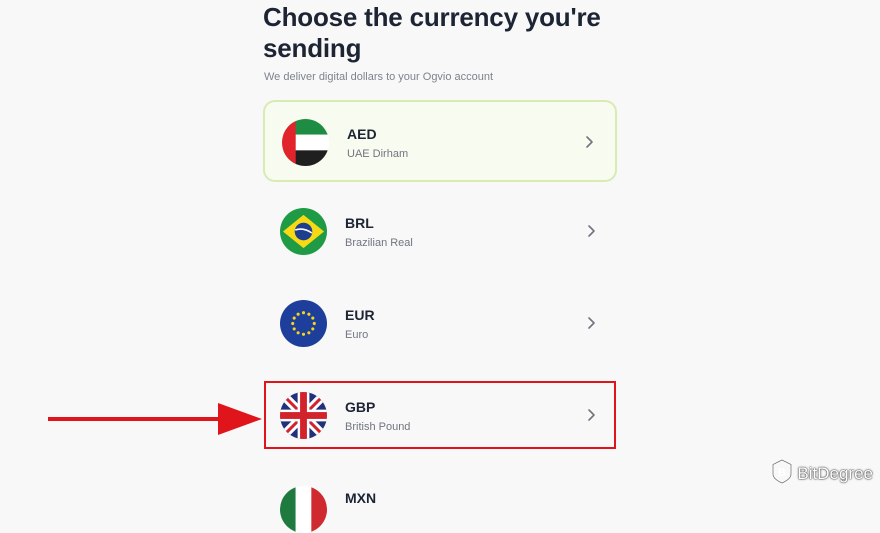  I want to click on uk-flag-icon, so click(303, 415).